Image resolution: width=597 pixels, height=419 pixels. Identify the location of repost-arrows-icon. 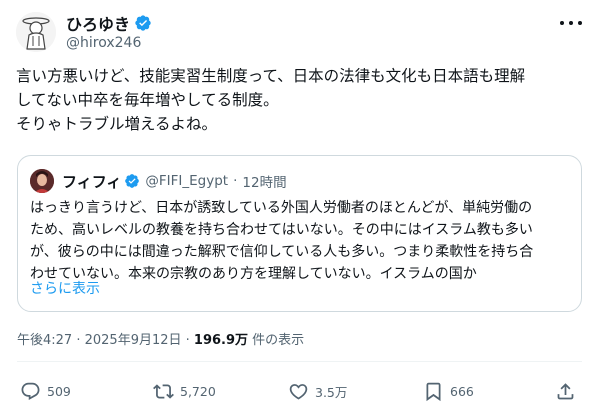
(163, 391).